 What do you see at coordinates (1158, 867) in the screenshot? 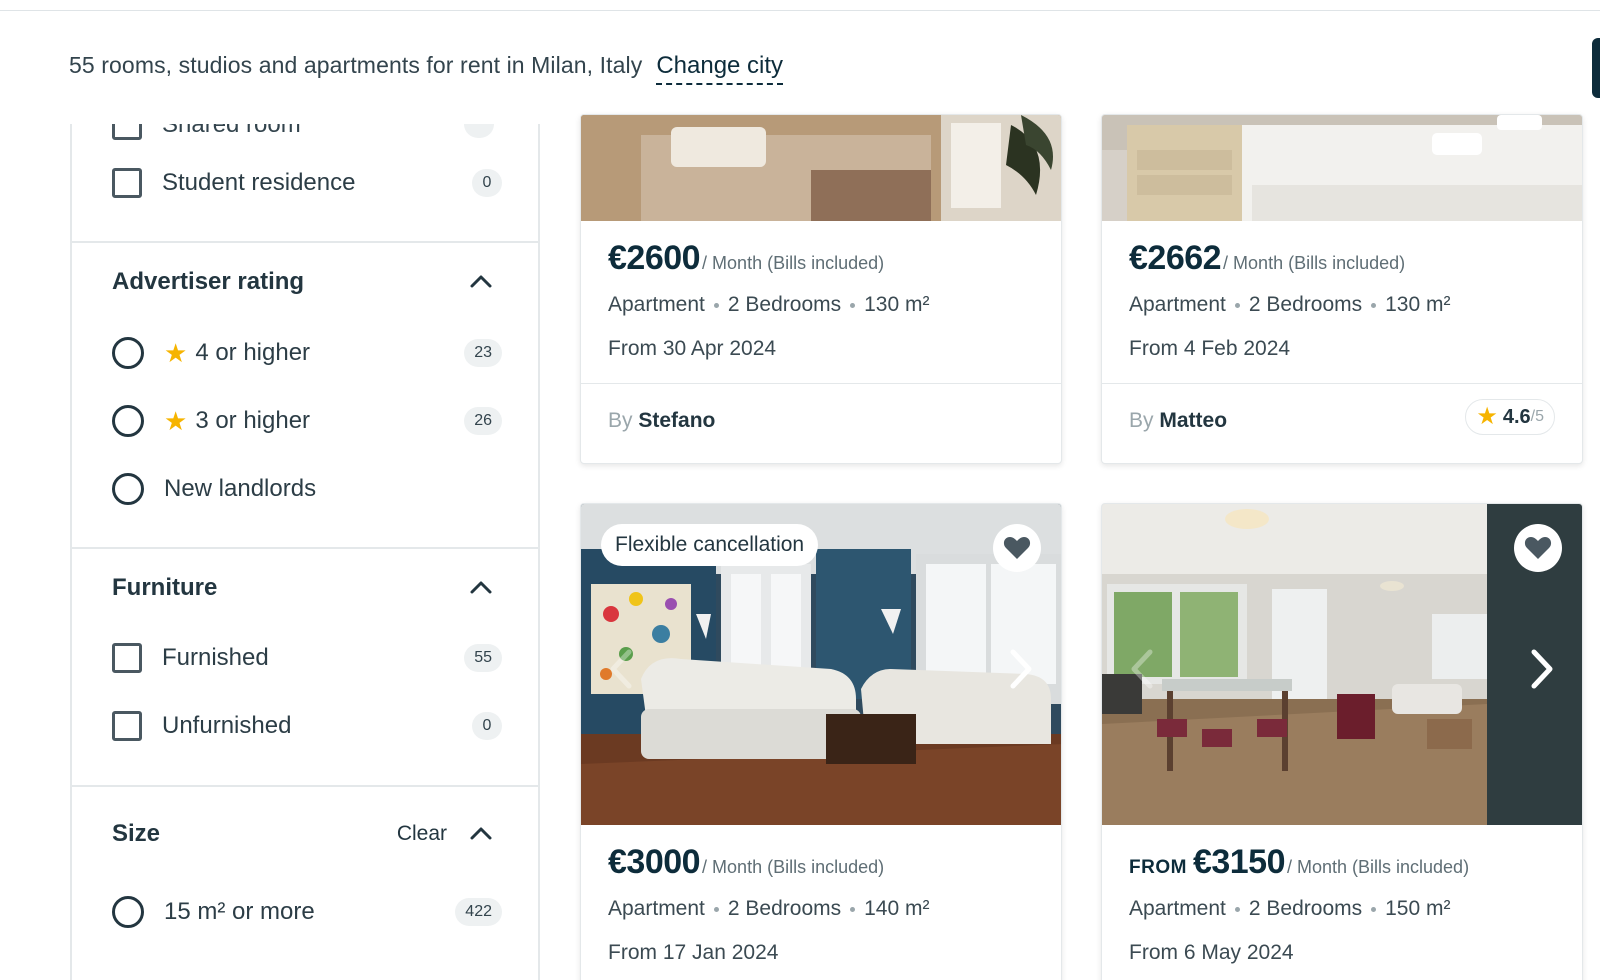
I see `price-from-label: FROM` at bounding box center [1158, 867].